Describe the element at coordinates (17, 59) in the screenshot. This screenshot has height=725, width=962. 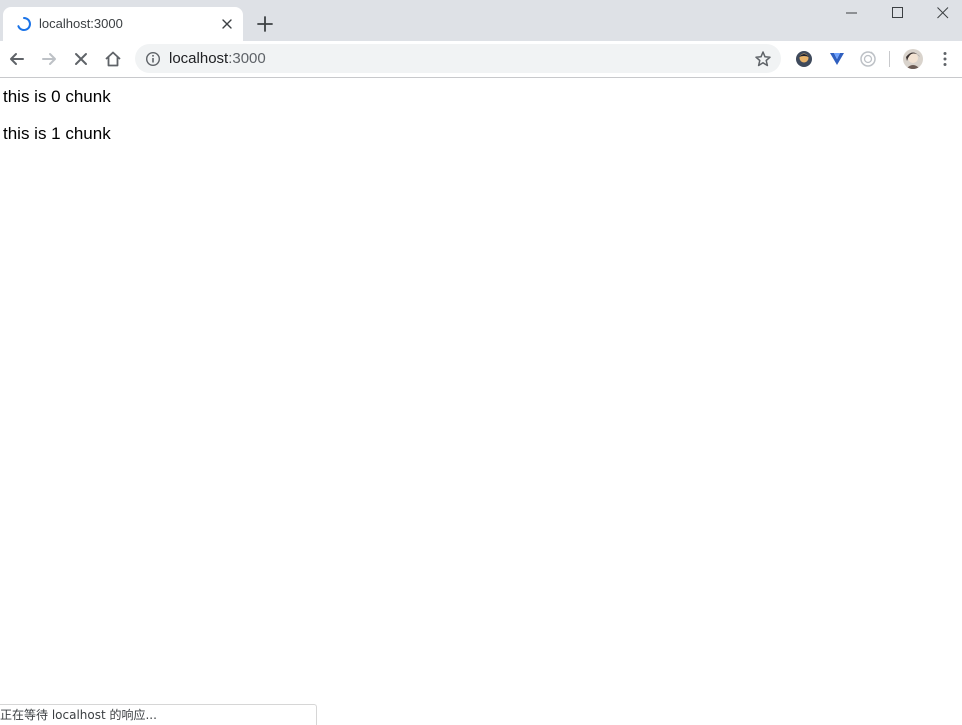
I see `back-arrow-icon` at that location.